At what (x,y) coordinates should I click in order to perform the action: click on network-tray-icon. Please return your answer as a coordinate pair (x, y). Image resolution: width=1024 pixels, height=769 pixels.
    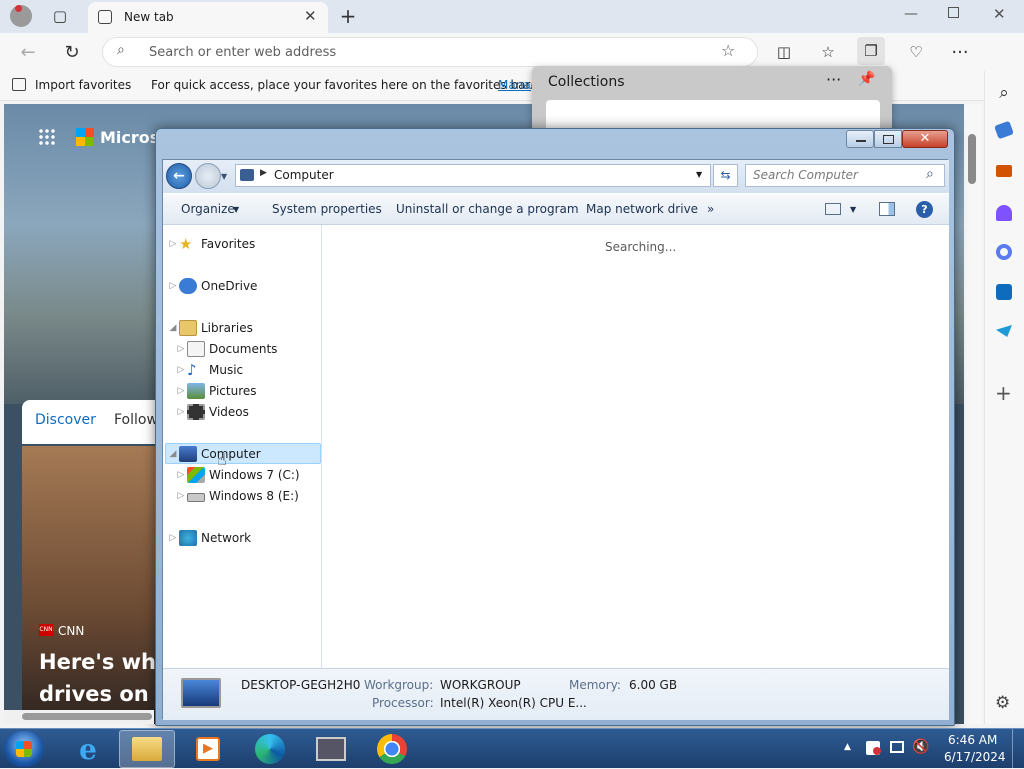
    Looking at the image, I should click on (897, 747).